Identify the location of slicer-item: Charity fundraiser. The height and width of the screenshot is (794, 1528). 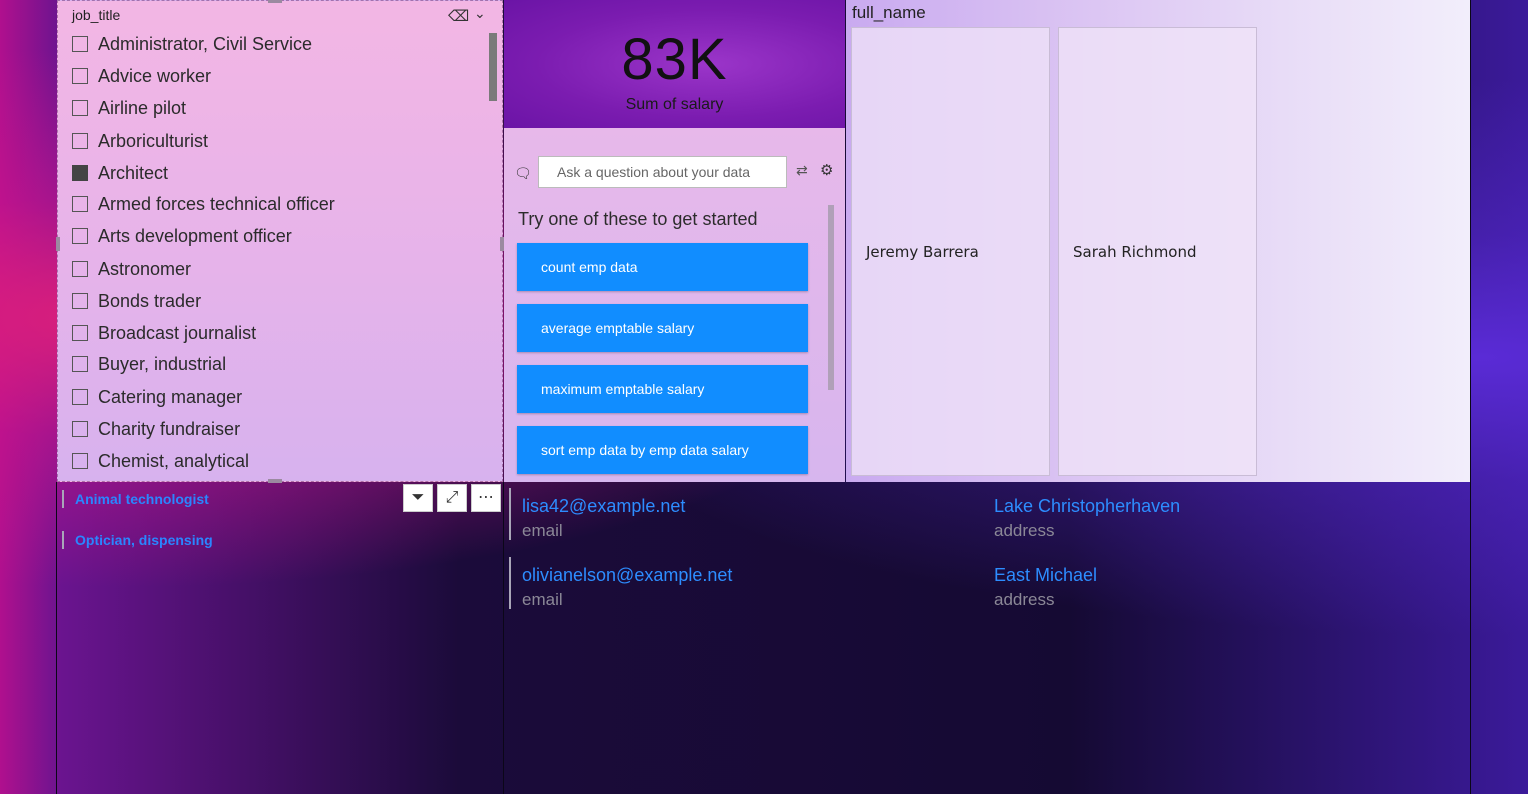
(156, 429).